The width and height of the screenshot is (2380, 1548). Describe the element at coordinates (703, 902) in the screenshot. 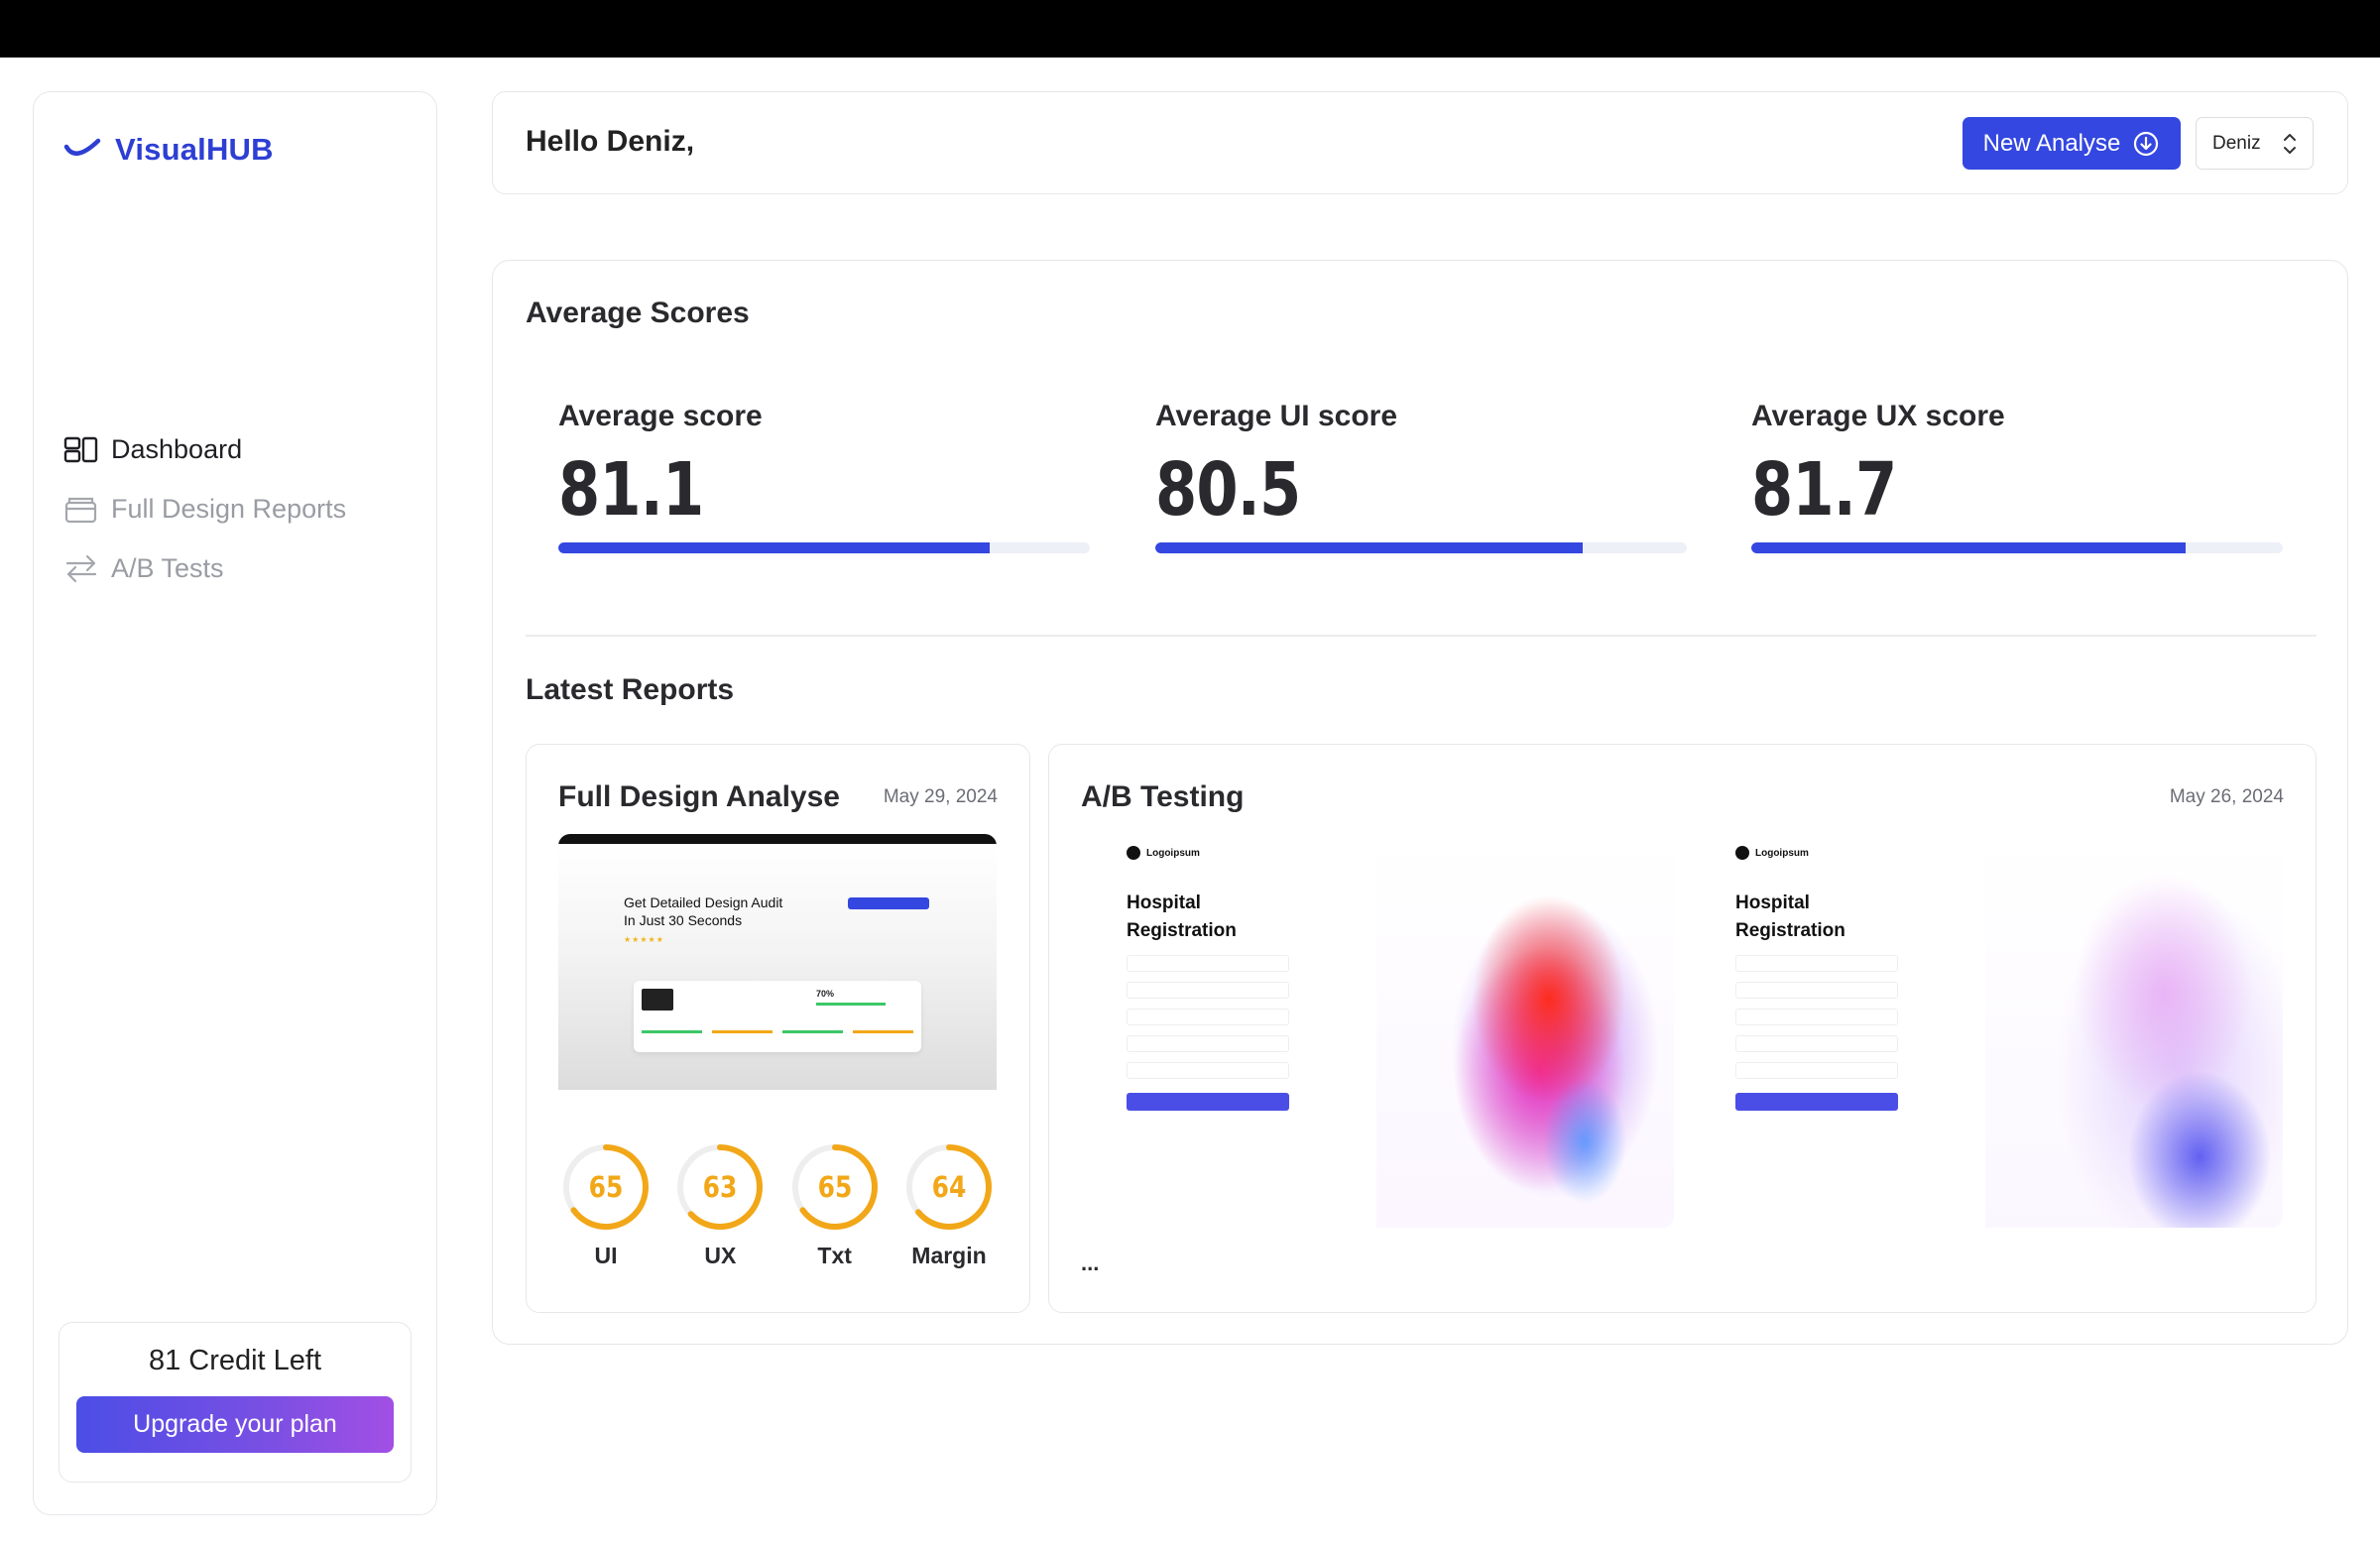

I see `preview-headline-line1: Get Detailed Design Audit` at that location.